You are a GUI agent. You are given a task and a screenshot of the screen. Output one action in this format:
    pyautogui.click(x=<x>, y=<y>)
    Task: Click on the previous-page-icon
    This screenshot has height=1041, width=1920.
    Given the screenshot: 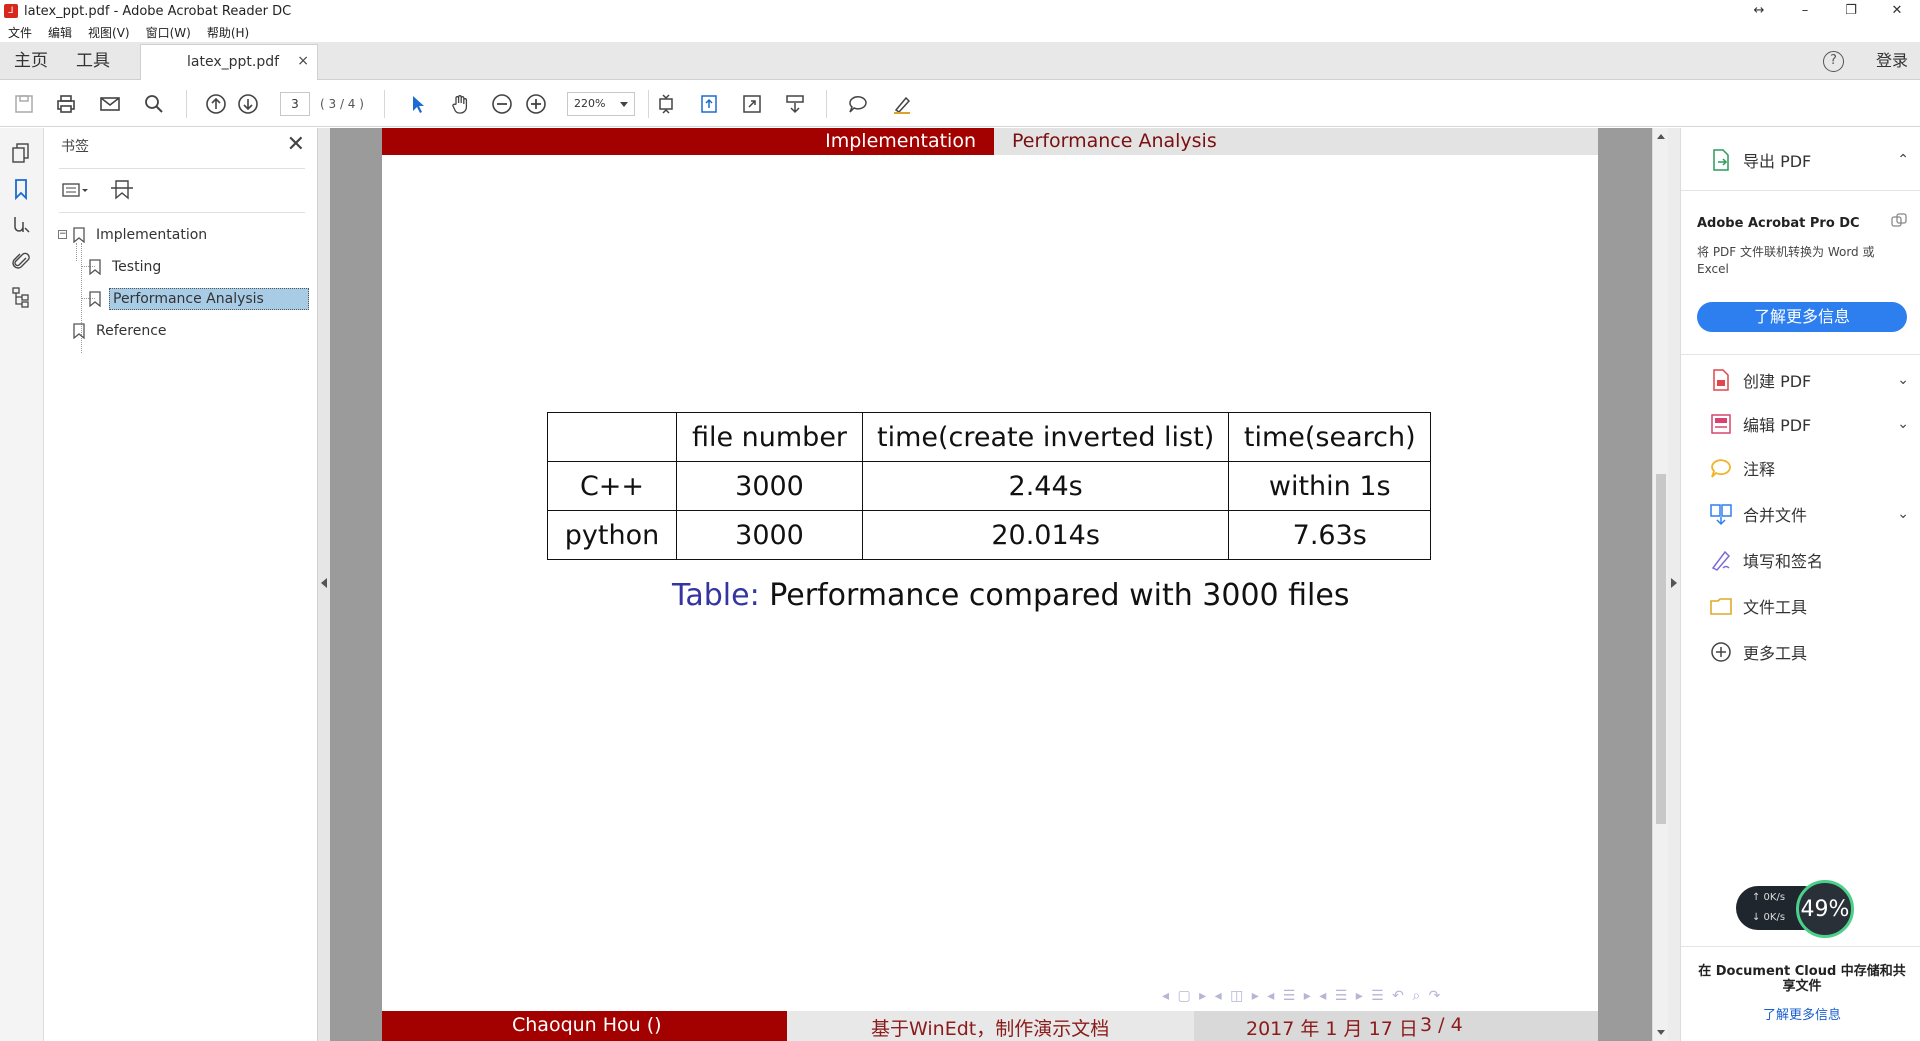 What is the action you would take?
    pyautogui.click(x=216, y=104)
    